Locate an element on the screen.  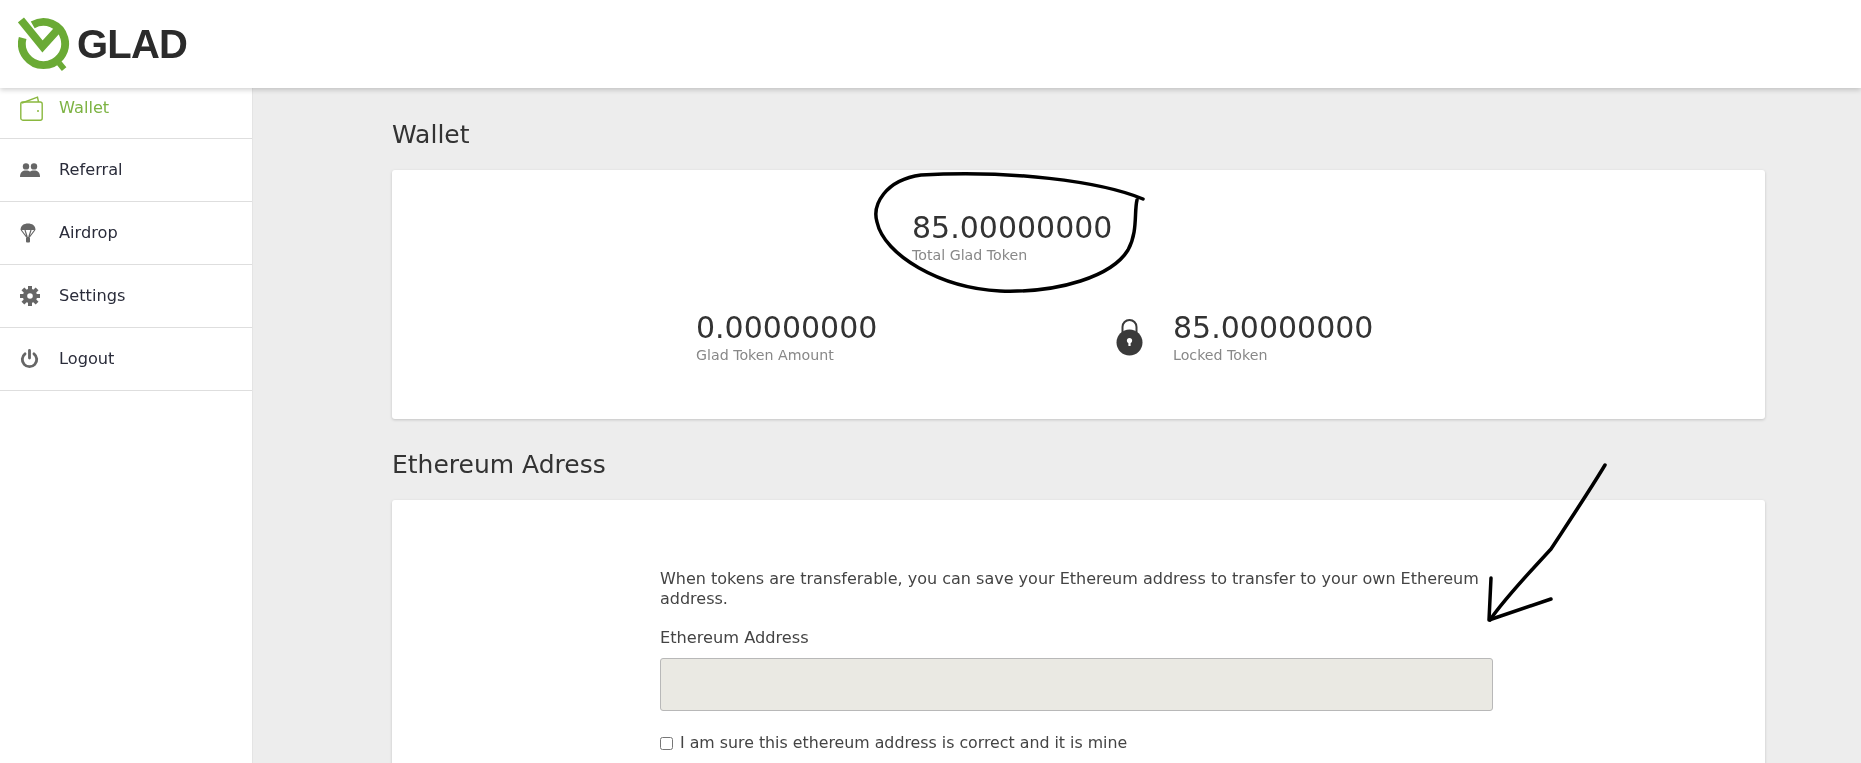
section-title: Wallet is located at coordinates (431, 135).